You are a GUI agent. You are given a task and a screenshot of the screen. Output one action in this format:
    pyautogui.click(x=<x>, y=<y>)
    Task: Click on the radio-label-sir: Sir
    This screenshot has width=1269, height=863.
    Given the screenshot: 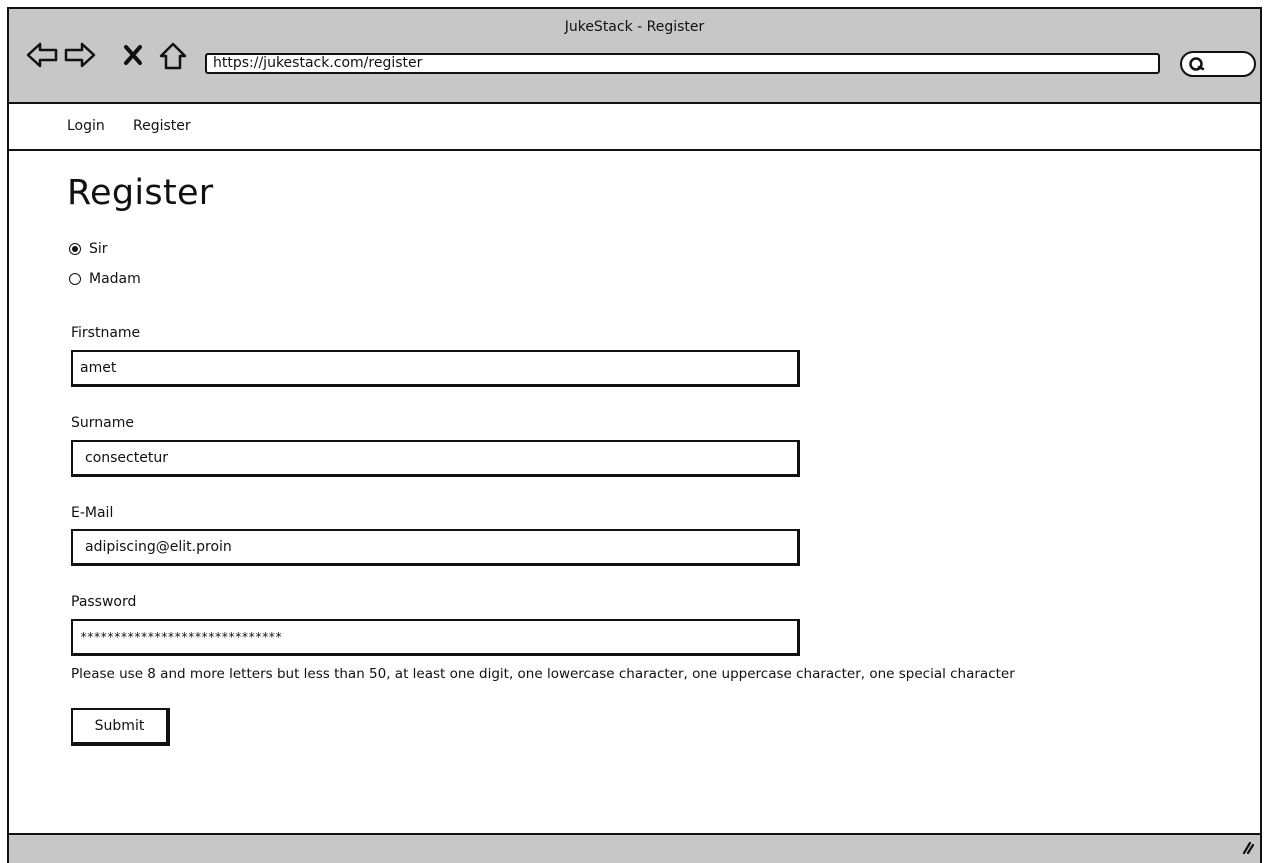 What is the action you would take?
    pyautogui.click(x=98, y=249)
    